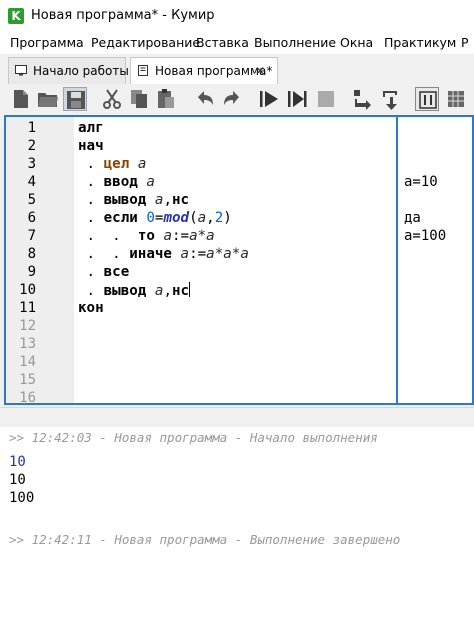 The image size is (474, 642). I want to click on console-output-line: 10, so click(17, 480).